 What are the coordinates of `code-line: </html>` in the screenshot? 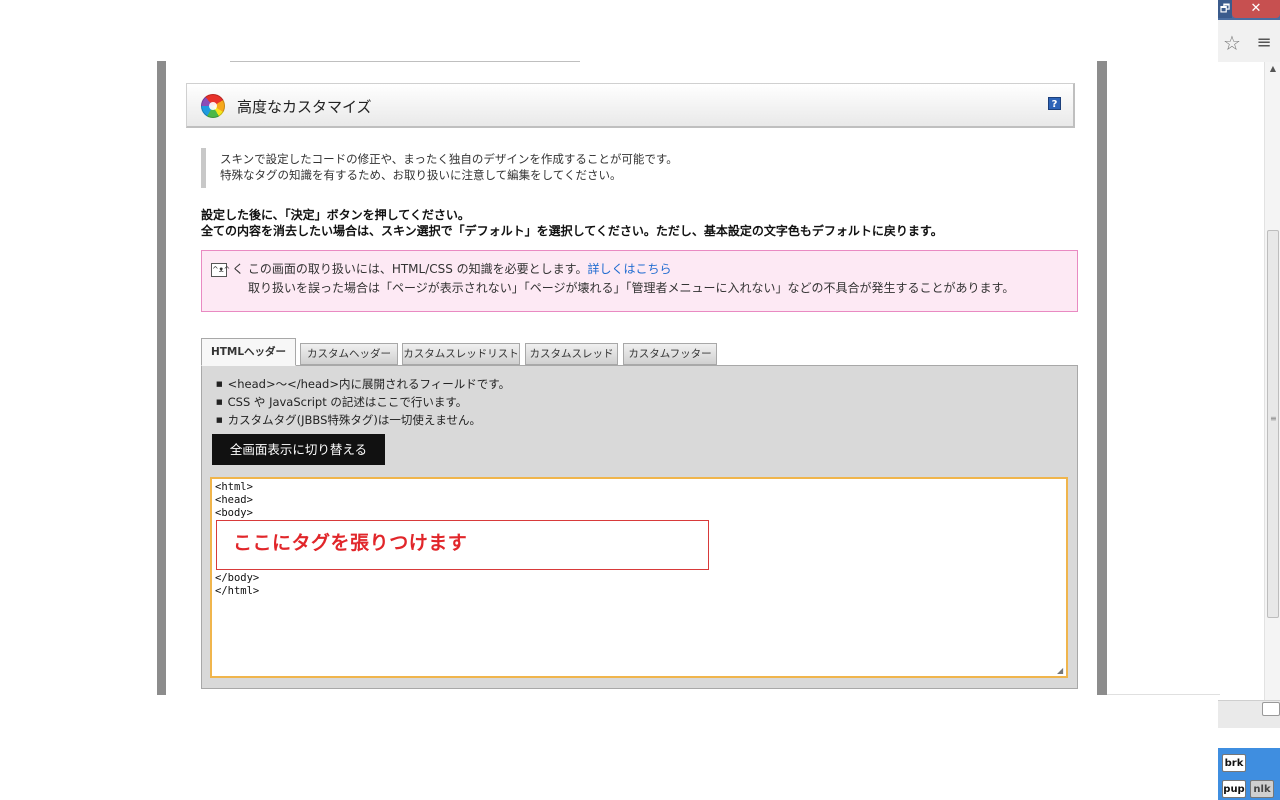 It's located at (237, 591).